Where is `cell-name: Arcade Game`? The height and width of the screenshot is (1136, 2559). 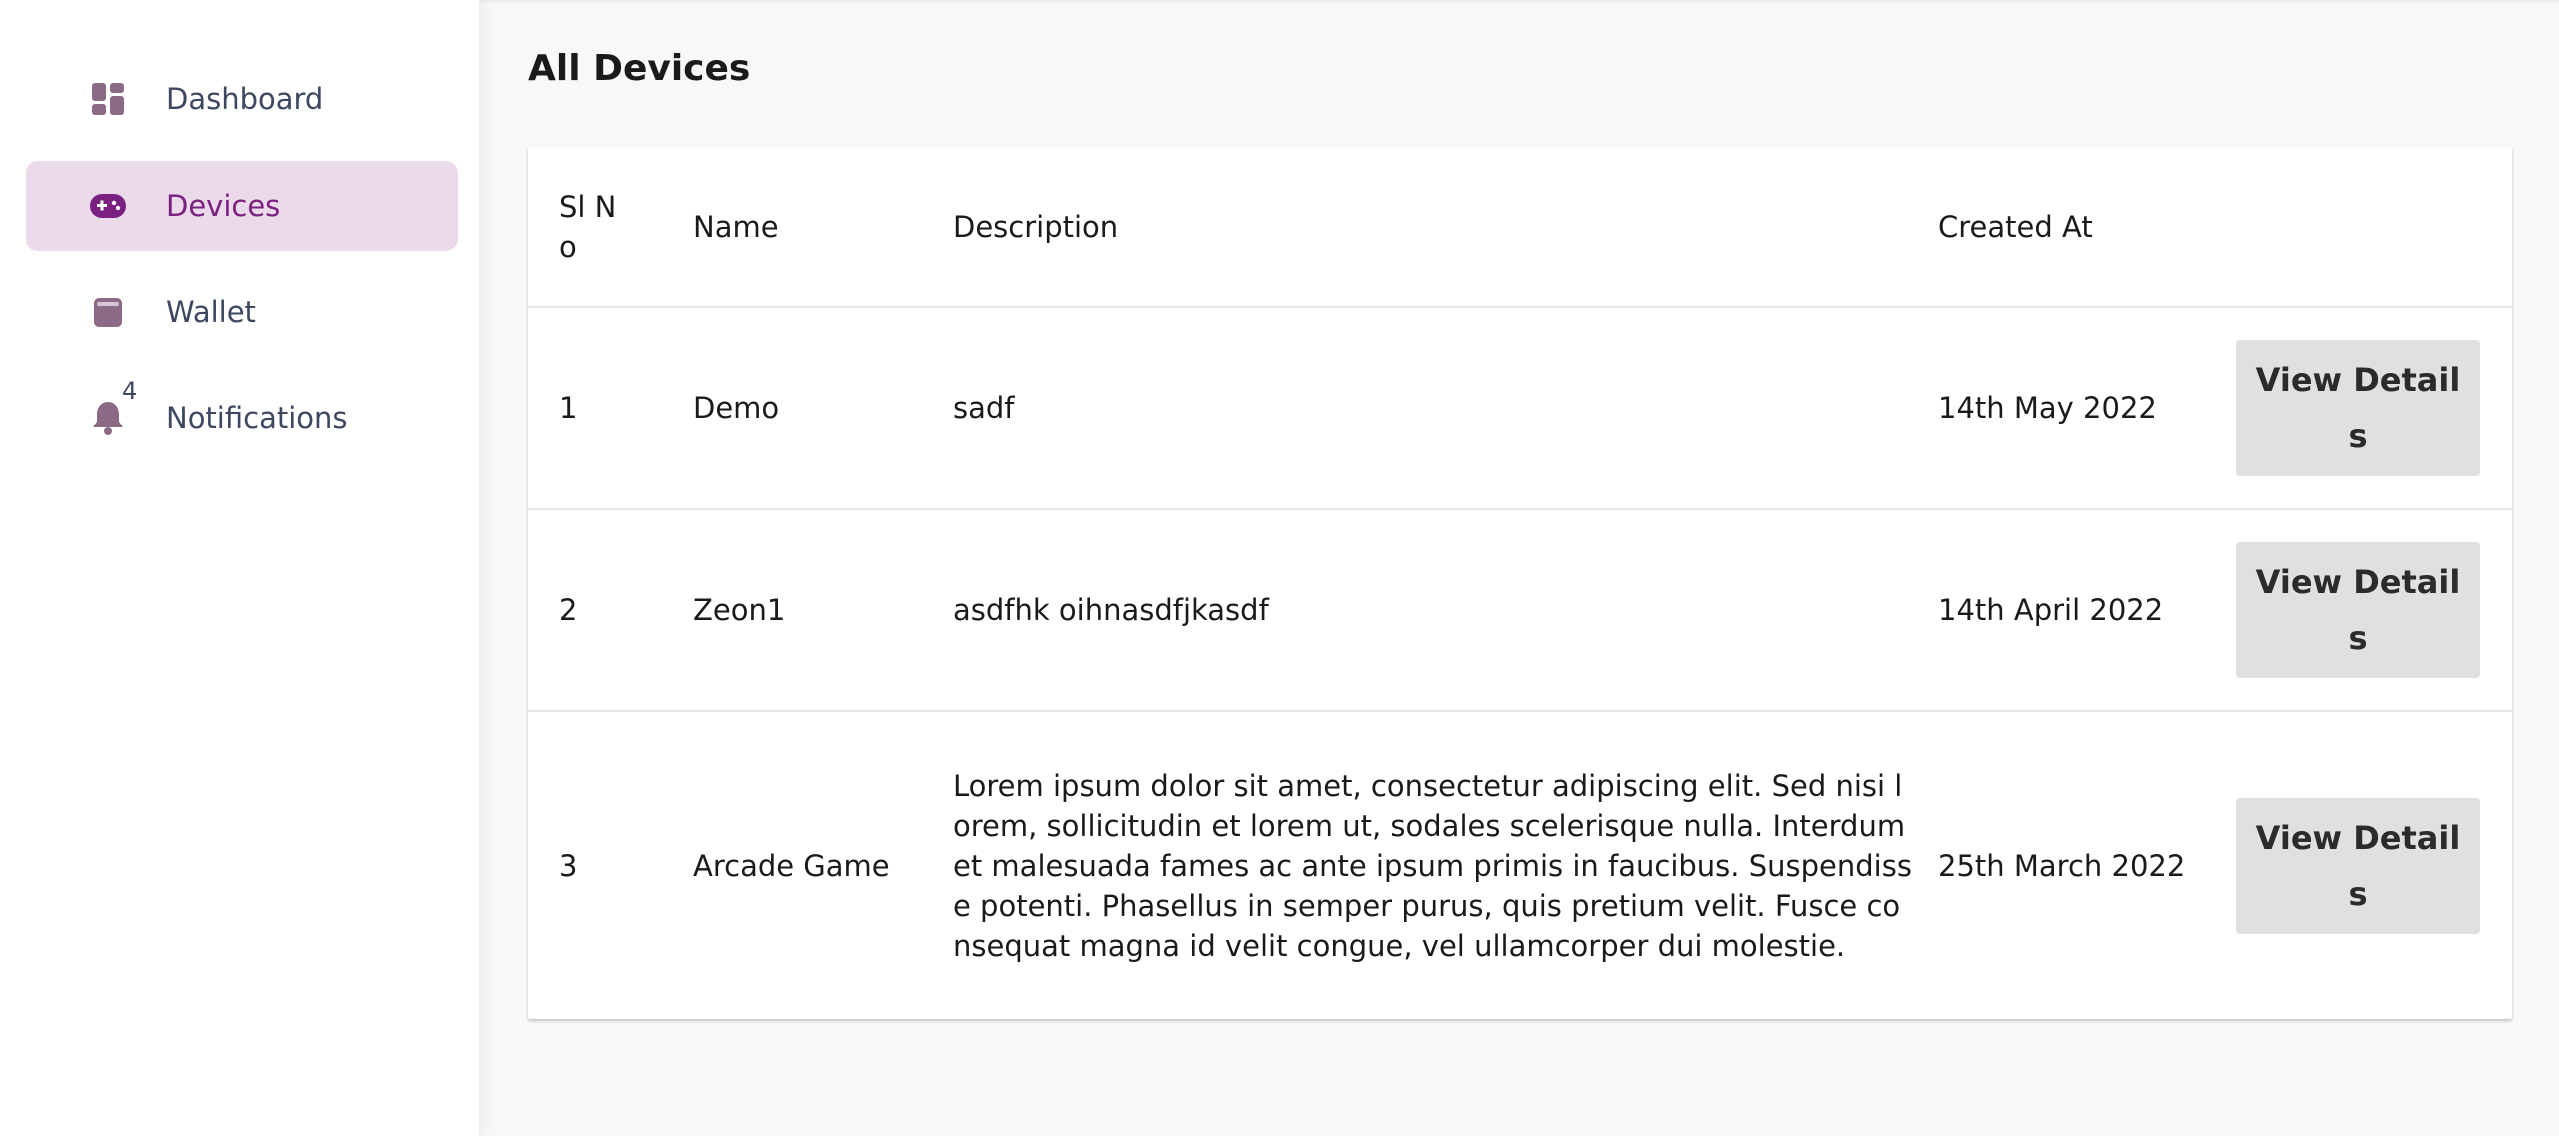
cell-name: Arcade Game is located at coordinates (791, 865).